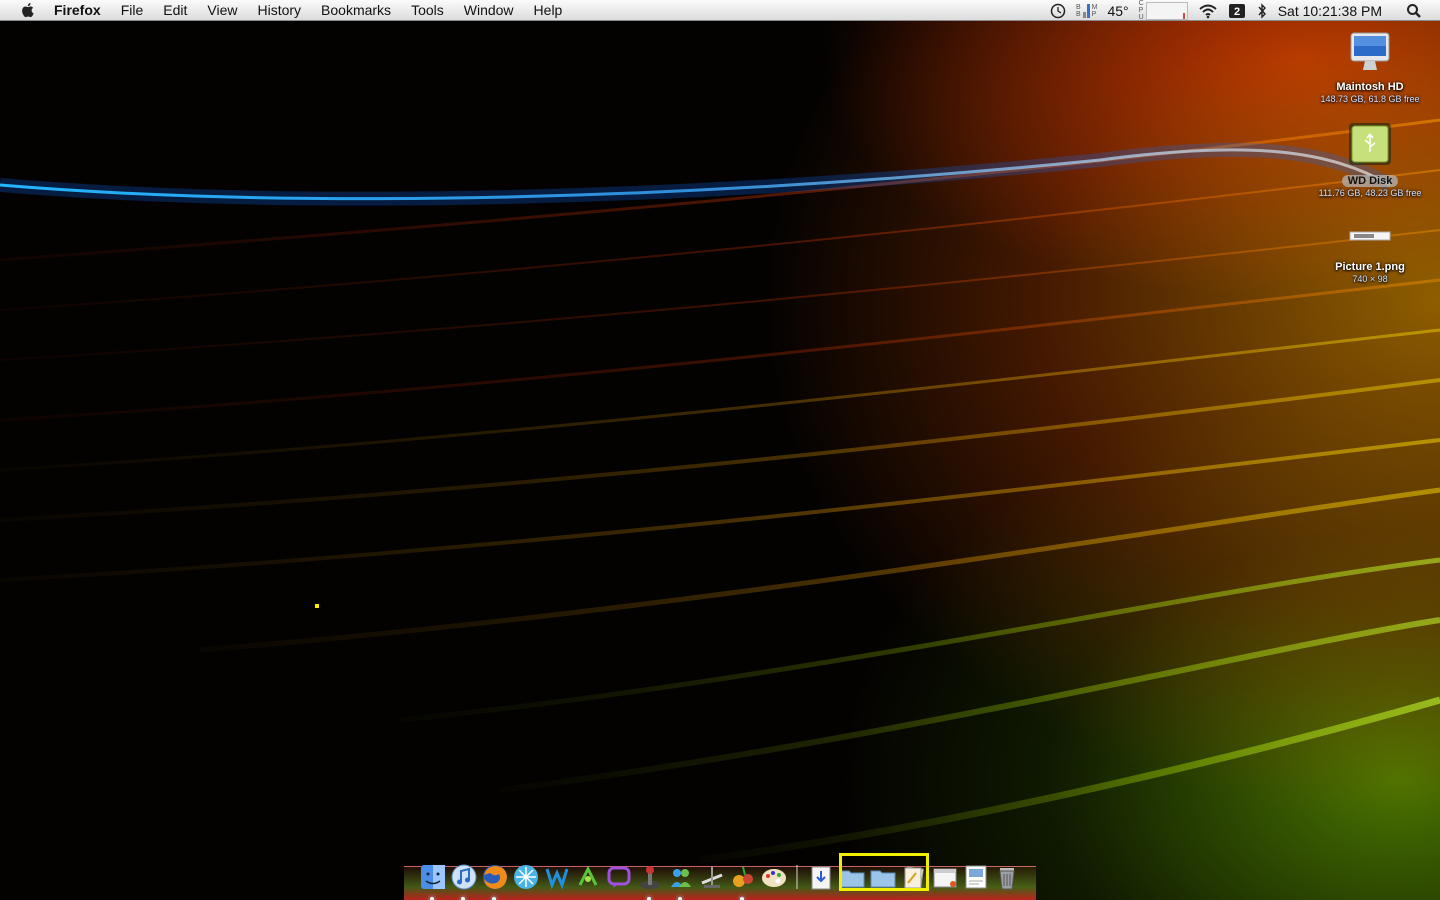  Describe the element at coordinates (432, 880) in the screenshot. I see `finder-icon` at that location.